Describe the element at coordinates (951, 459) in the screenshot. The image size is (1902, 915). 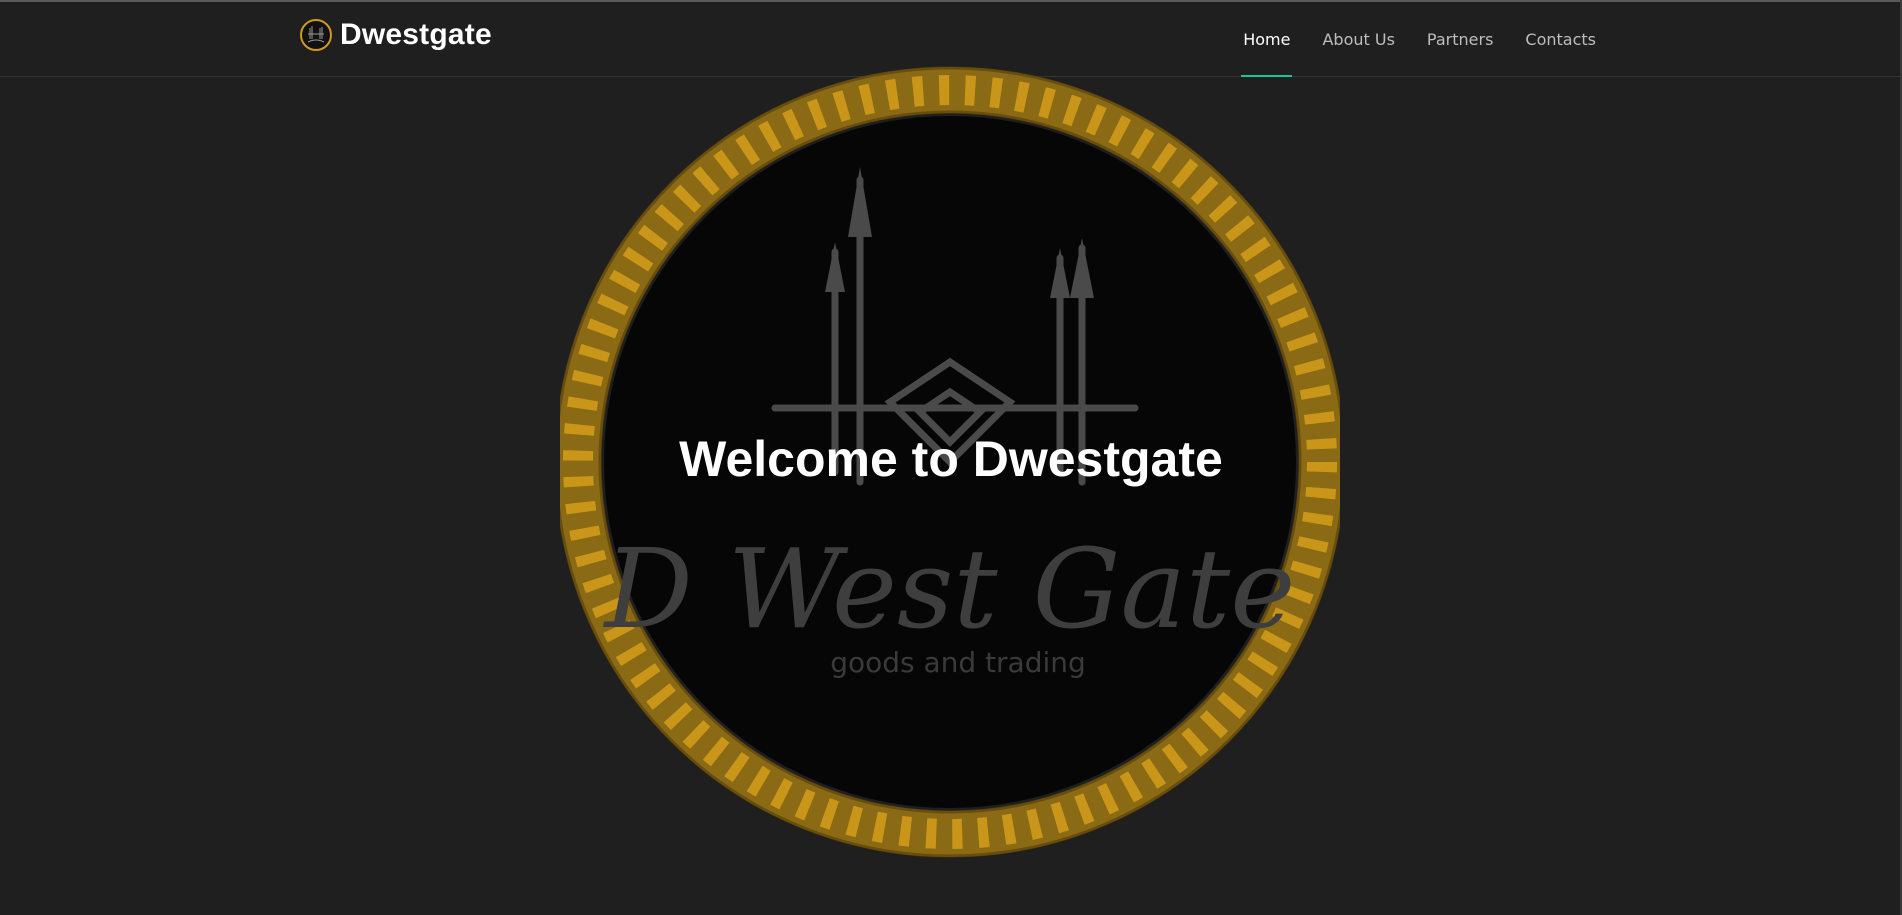
I see `hero-title: Welcome to Dwestgate` at that location.